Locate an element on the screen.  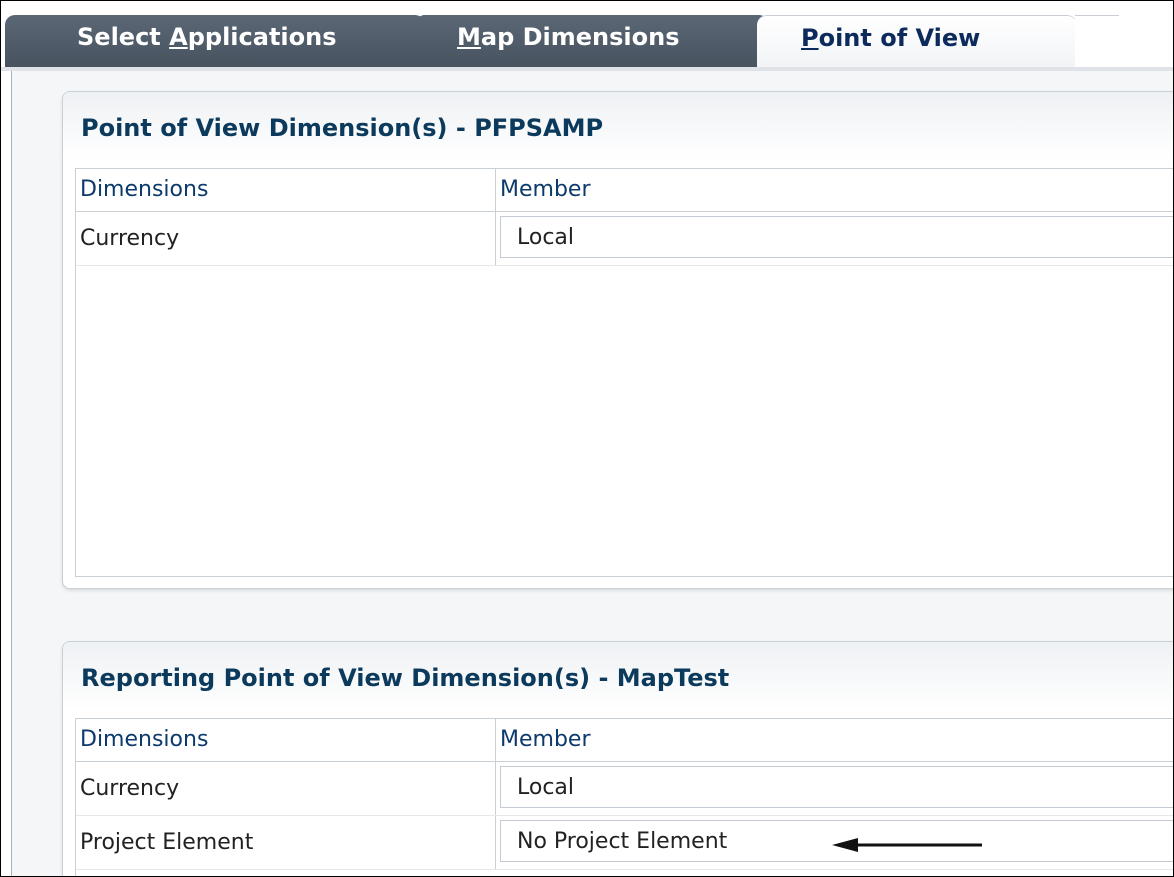
tab-label-post: oint of View is located at coordinates (899, 38).